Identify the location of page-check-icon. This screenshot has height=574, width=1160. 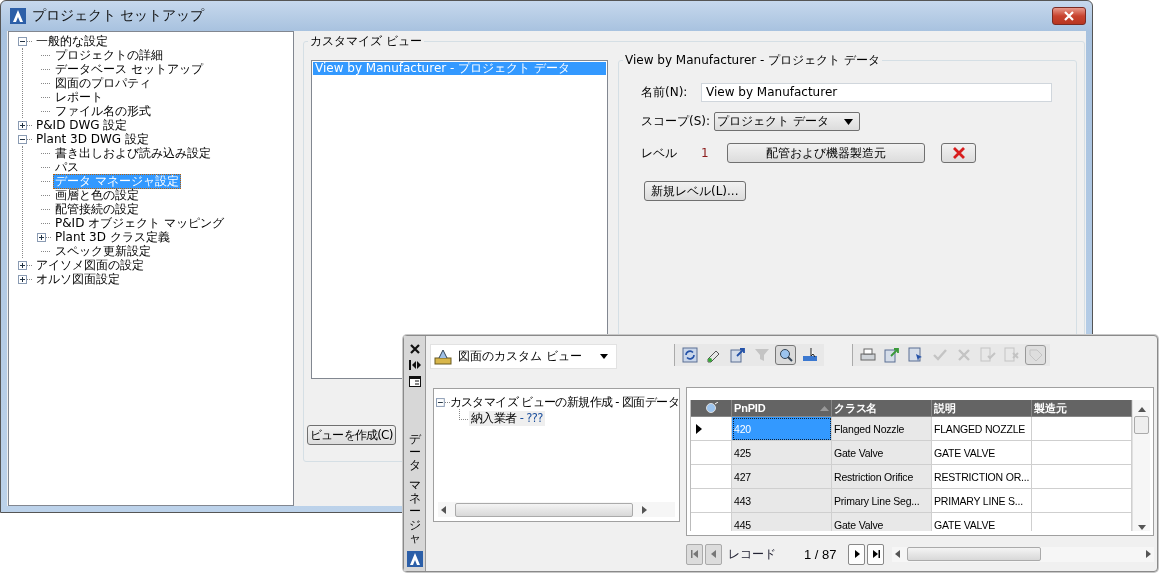
(987, 355).